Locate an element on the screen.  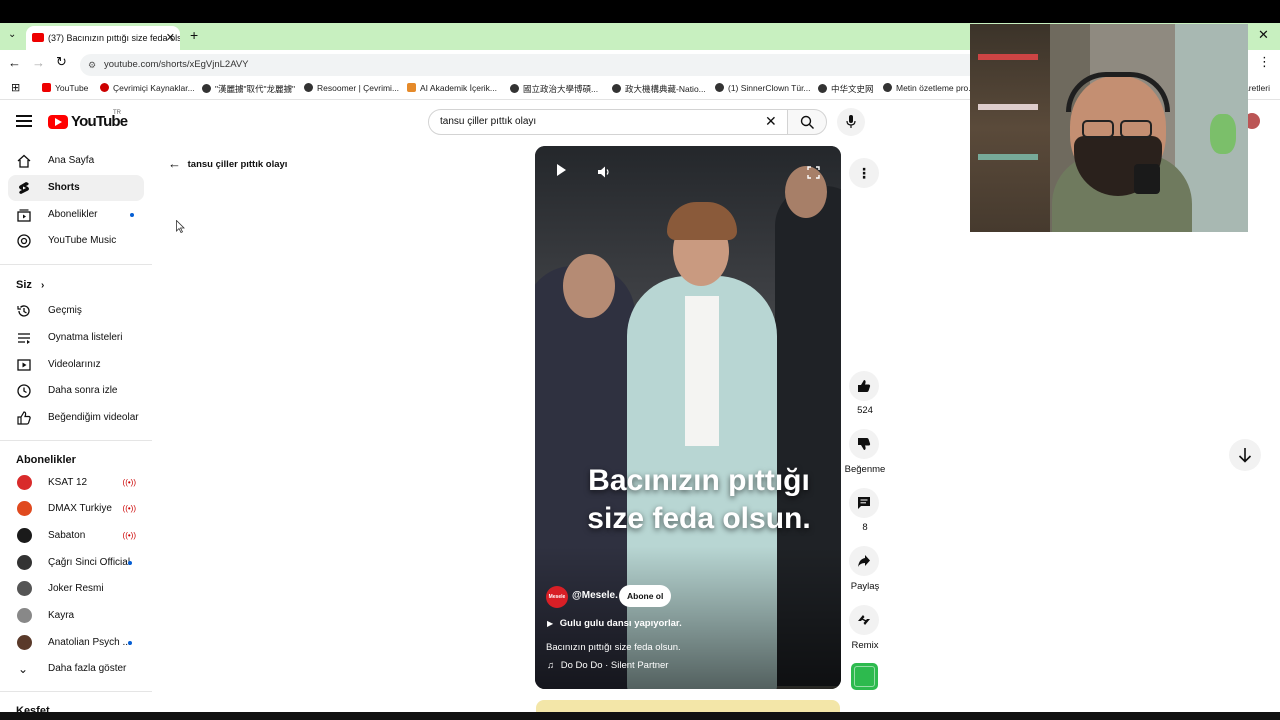
music-link: ♫ Do Do Do · Silent Partner is located at coordinates (607, 665).